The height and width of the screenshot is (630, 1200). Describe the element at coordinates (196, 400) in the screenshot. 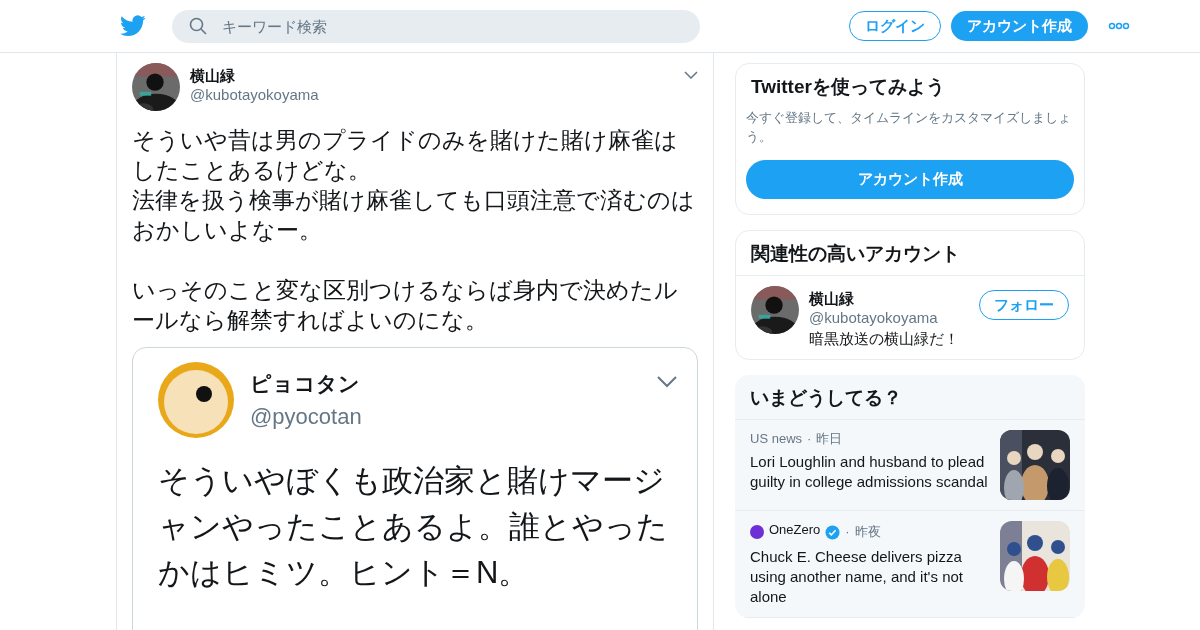

I see `cartoon-avatar-icon` at that location.